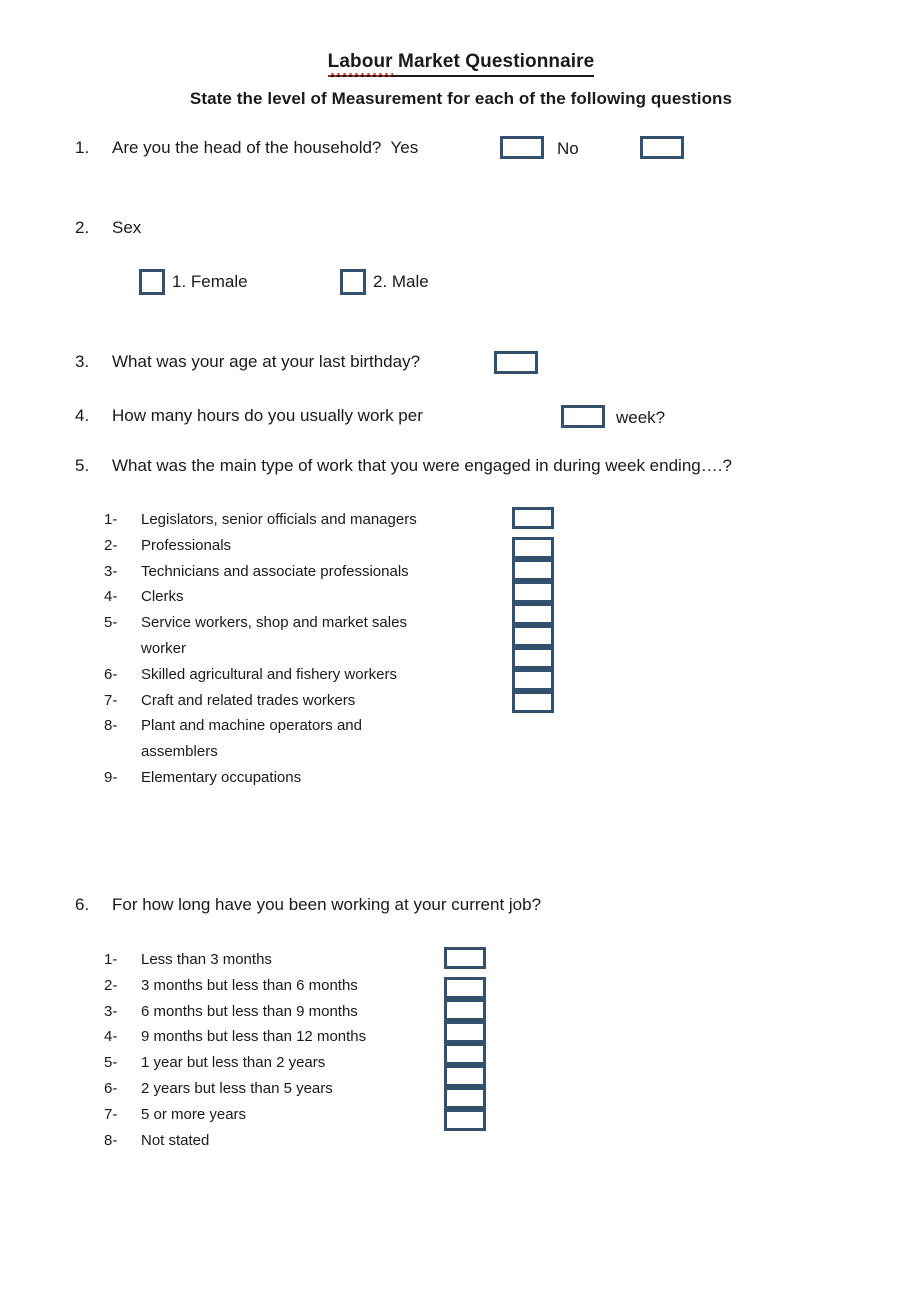 Image resolution: width=922 pixels, height=1291 pixels. I want to click on option-label: 3 months but less than 6 months, so click(249, 985).